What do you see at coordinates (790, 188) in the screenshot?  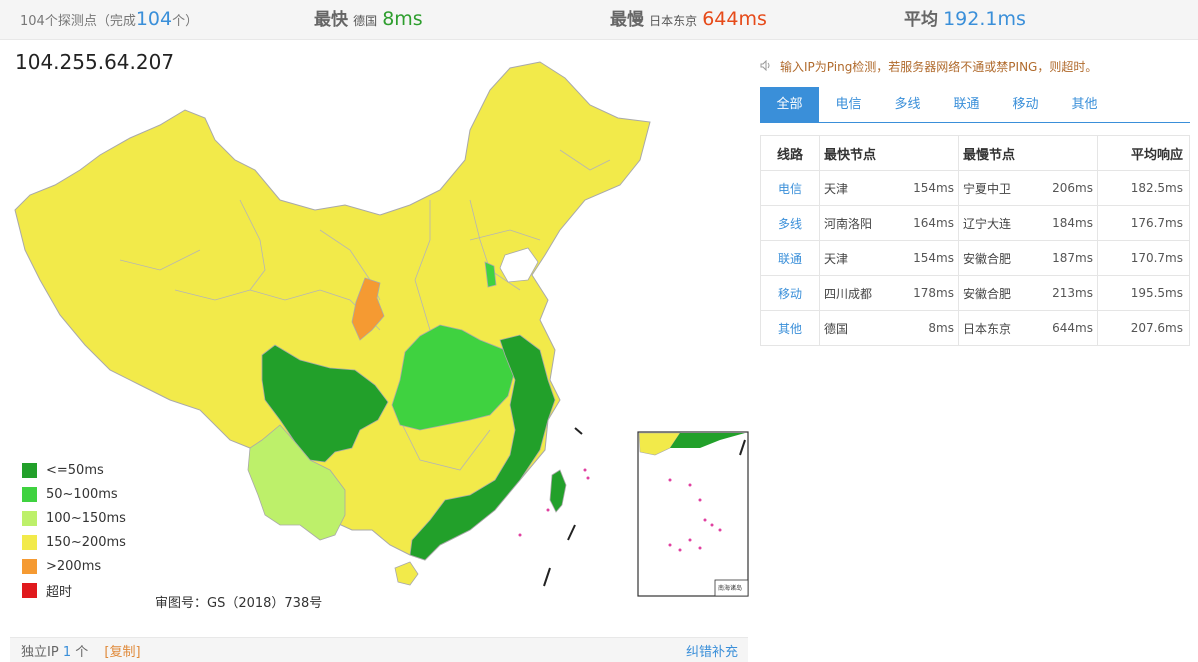 I see `row-line: 电信` at bounding box center [790, 188].